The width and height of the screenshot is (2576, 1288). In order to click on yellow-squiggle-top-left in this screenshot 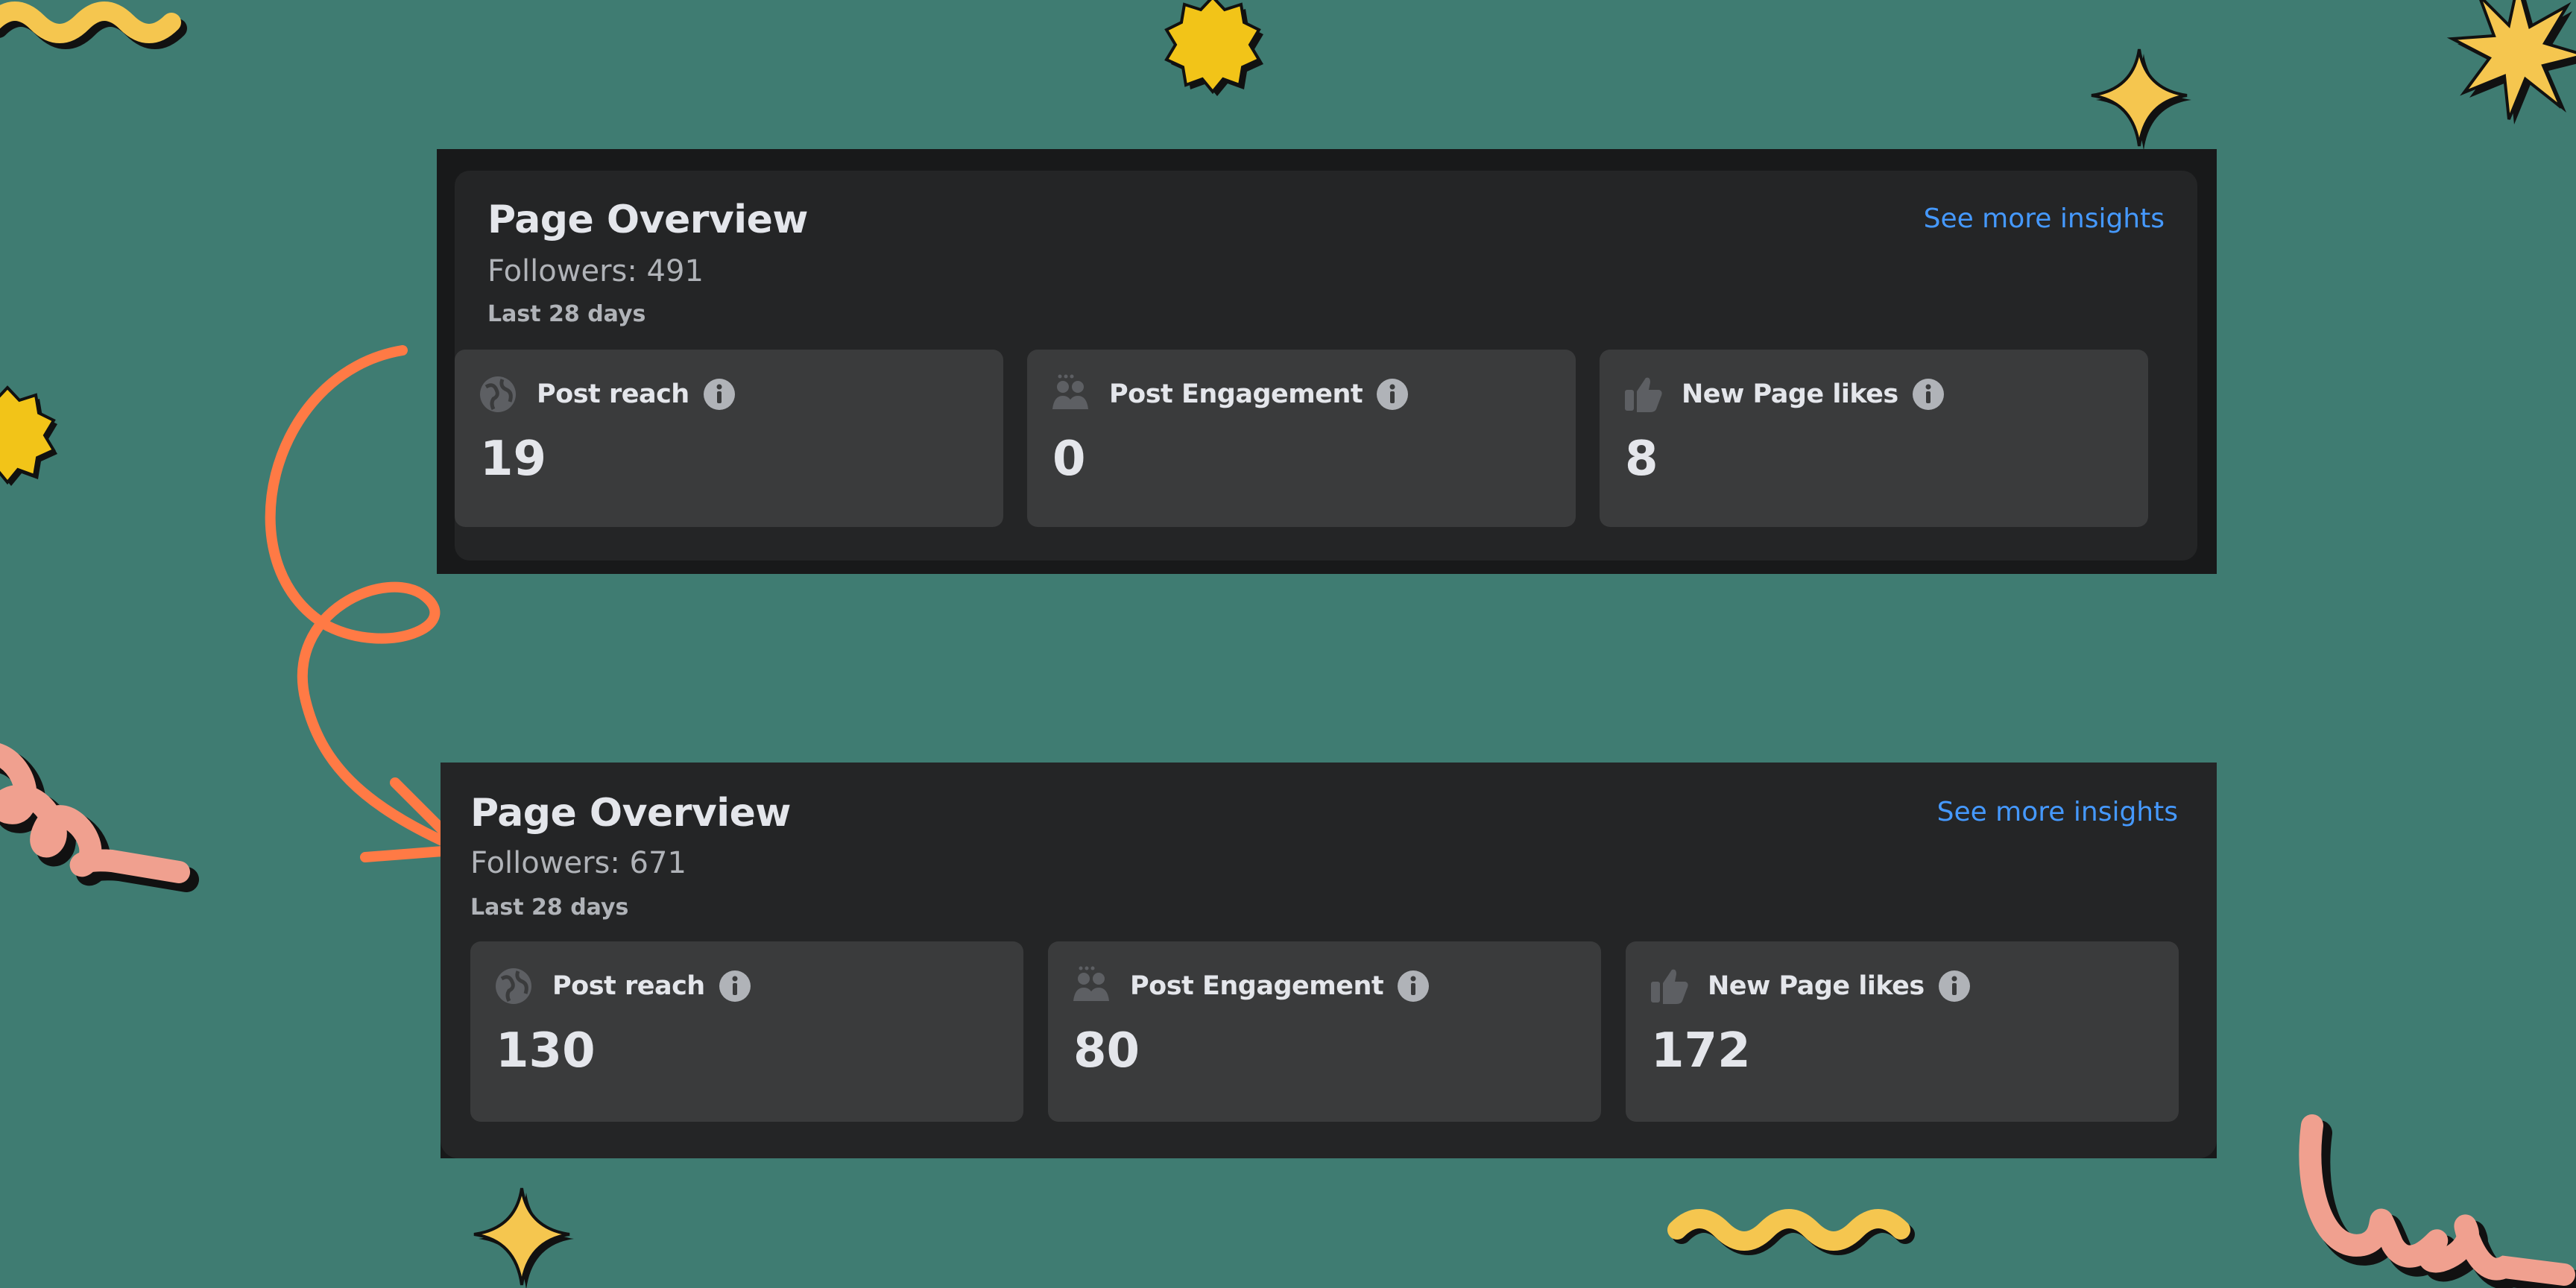, I will do `click(93, 25)`.